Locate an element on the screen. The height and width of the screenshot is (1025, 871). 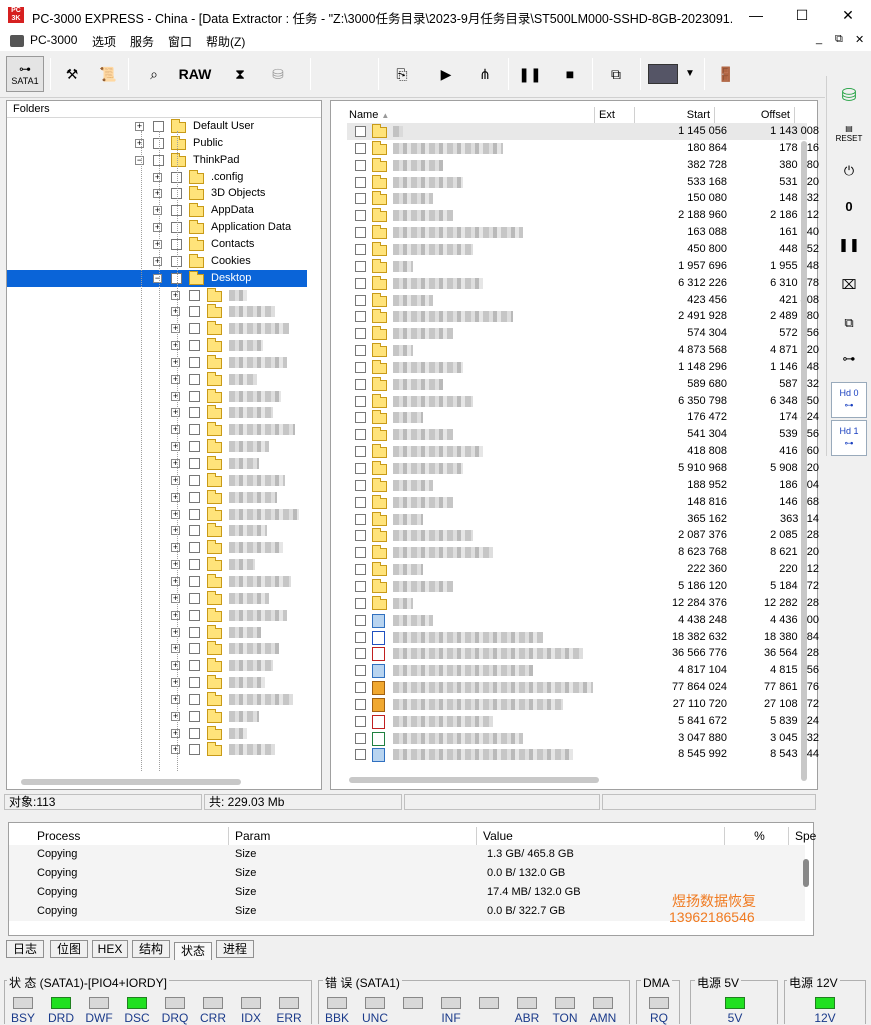
process-row: Copying Size 0.0 B/ 132.0 GB is located at coordinates (407, 873).